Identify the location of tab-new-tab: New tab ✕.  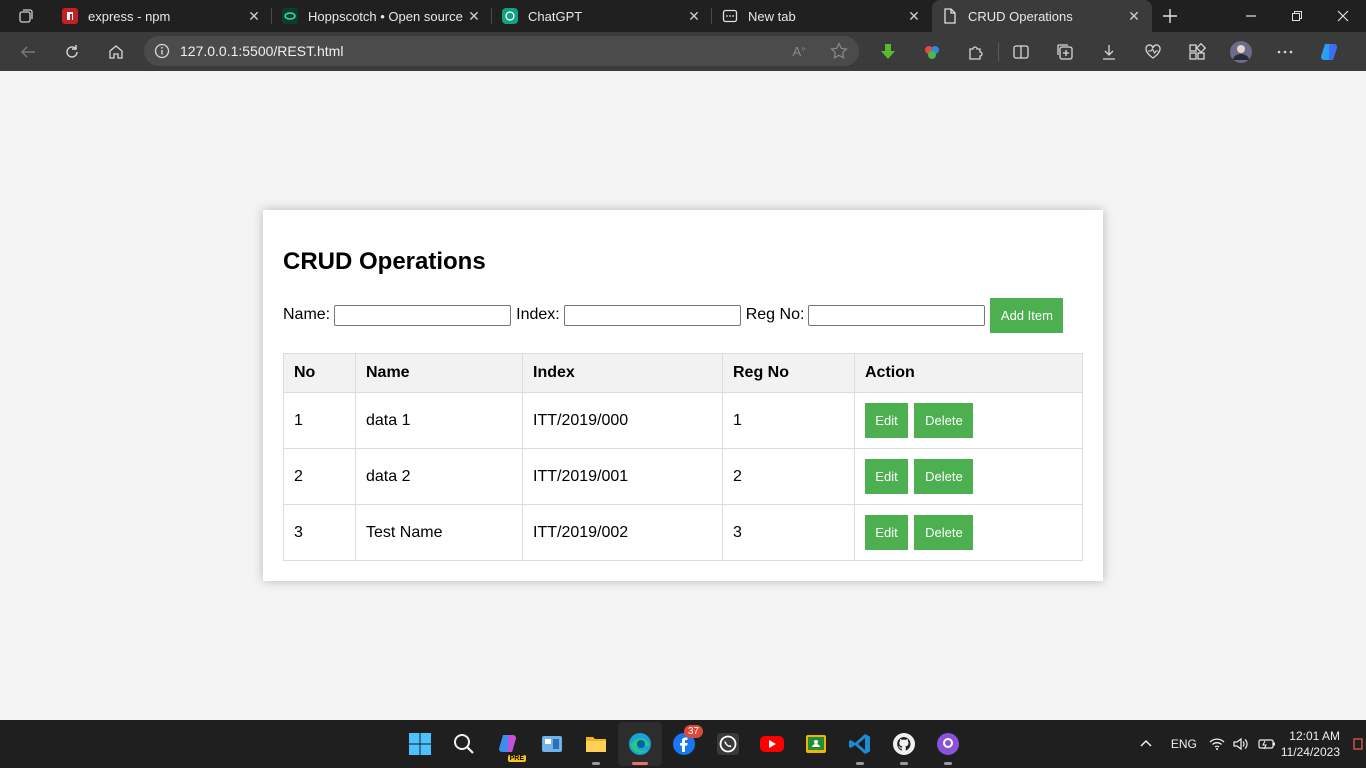
(822, 16).